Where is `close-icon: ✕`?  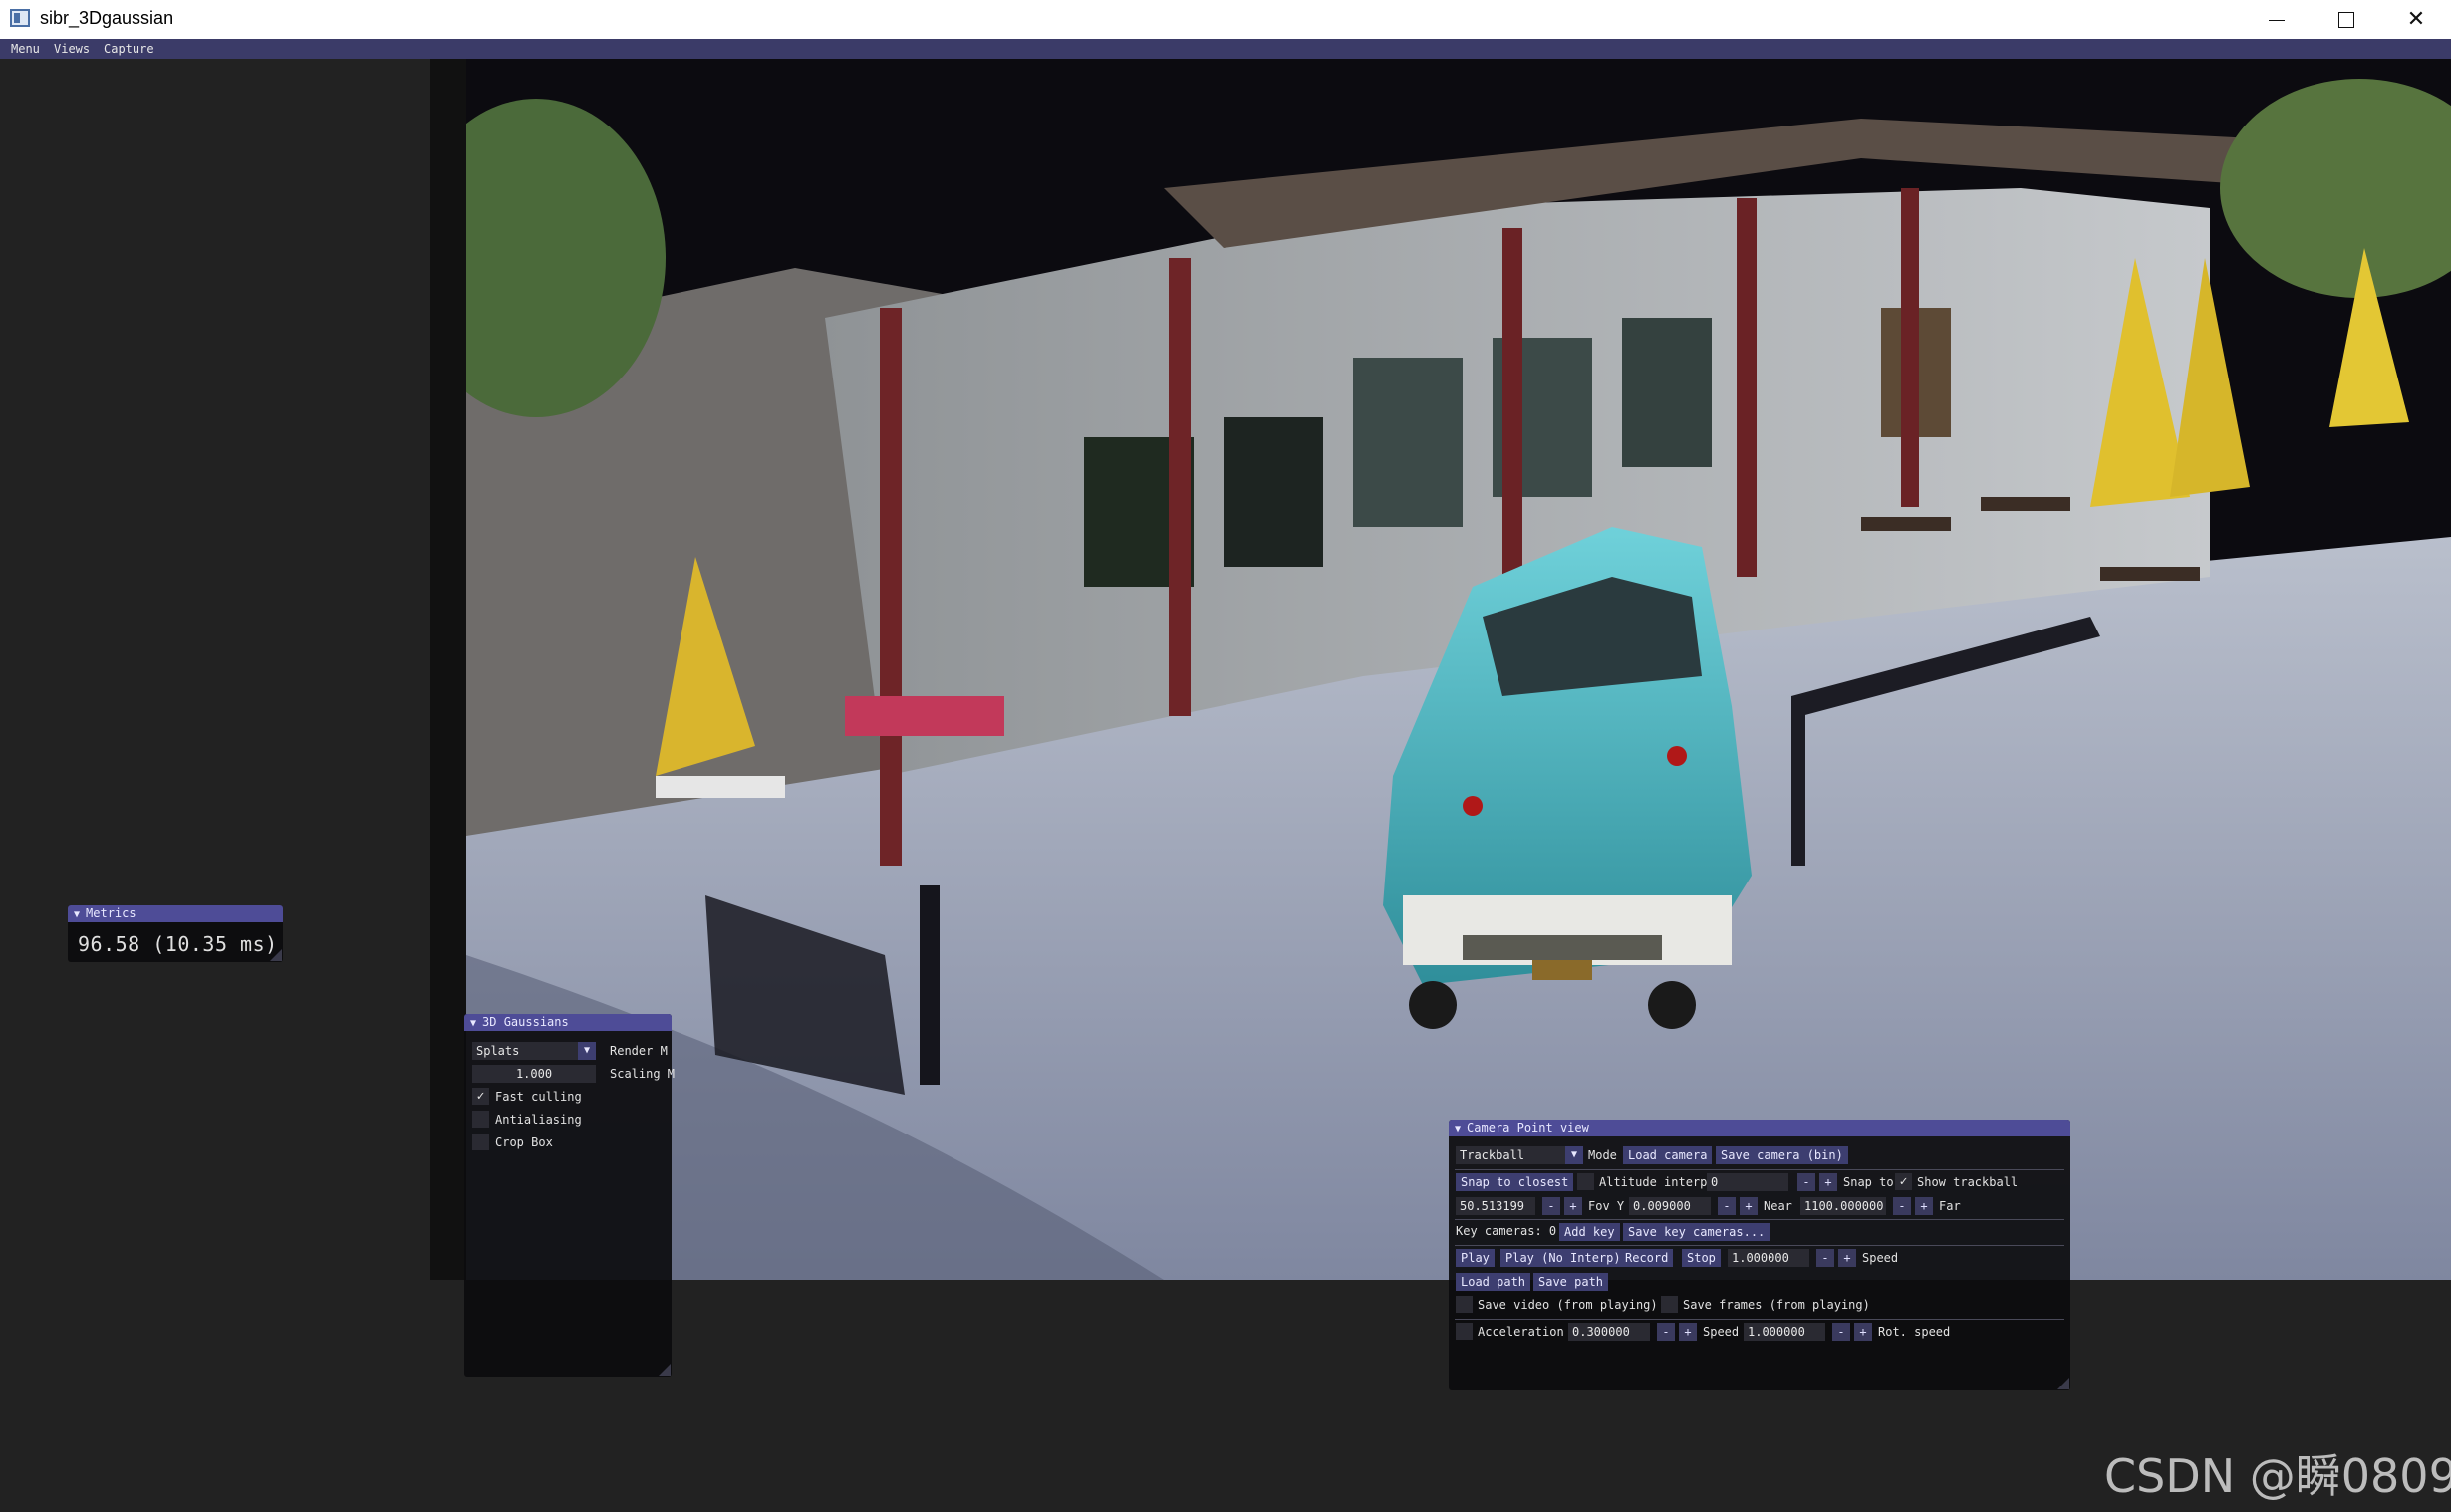
close-icon: ✕ is located at coordinates (2416, 19).